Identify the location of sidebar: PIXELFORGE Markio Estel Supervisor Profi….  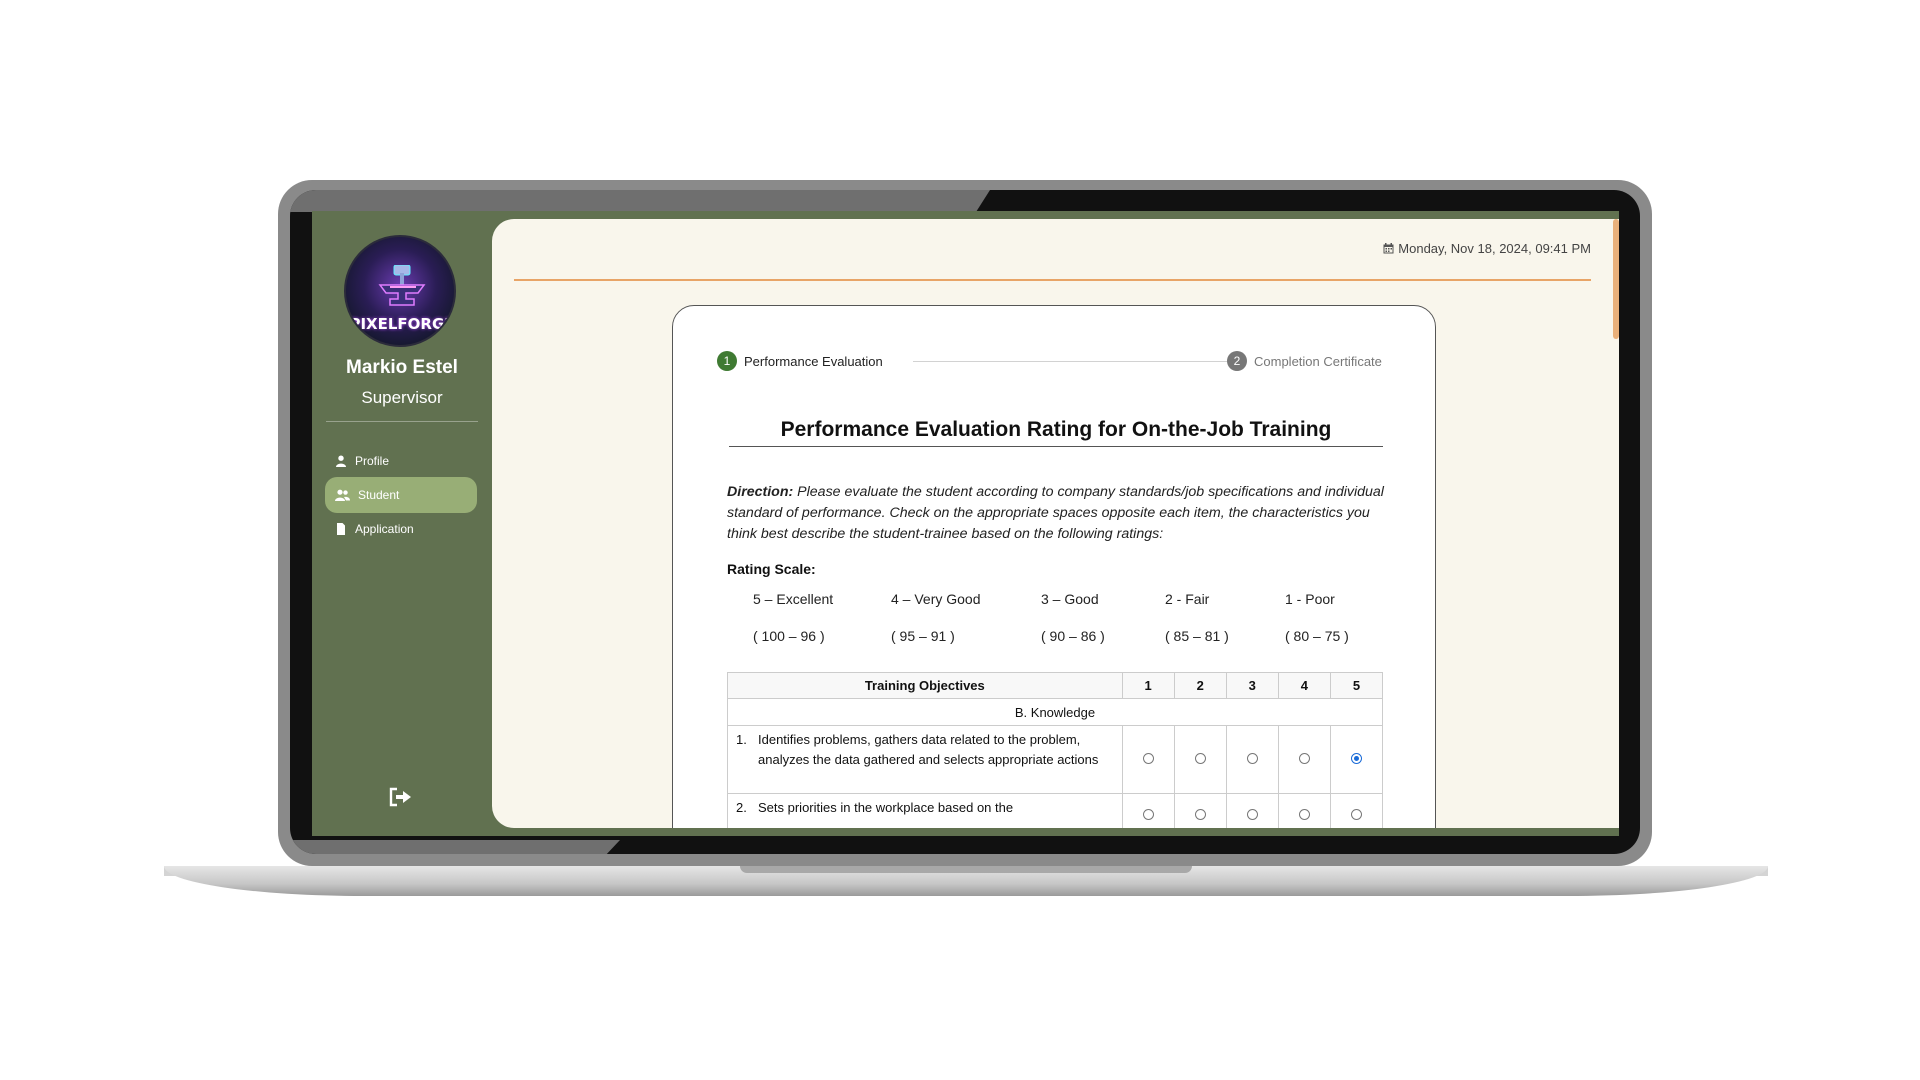
(402, 523).